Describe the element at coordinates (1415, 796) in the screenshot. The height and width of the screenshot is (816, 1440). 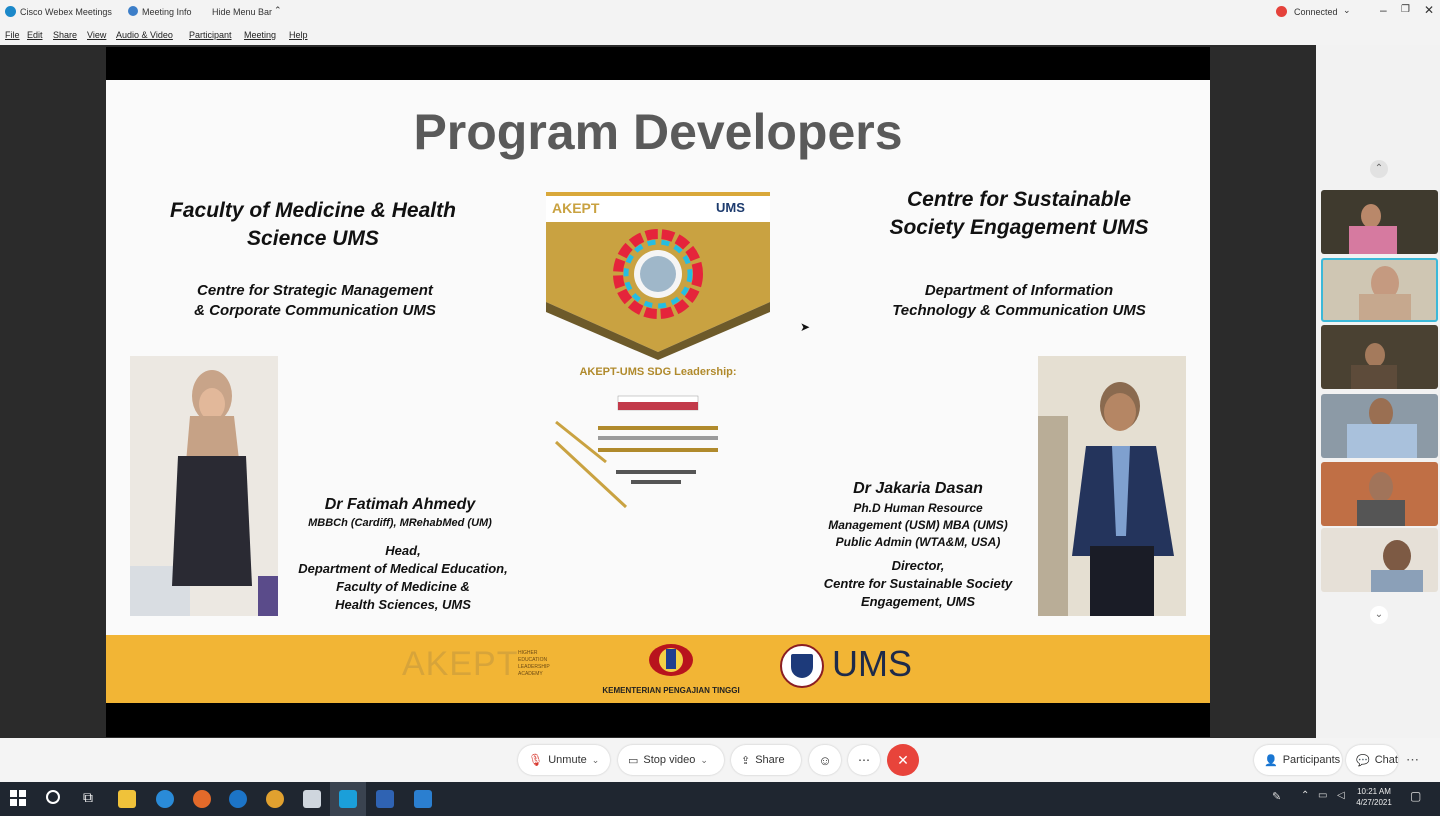
I see `notification-icon: ▢` at that location.